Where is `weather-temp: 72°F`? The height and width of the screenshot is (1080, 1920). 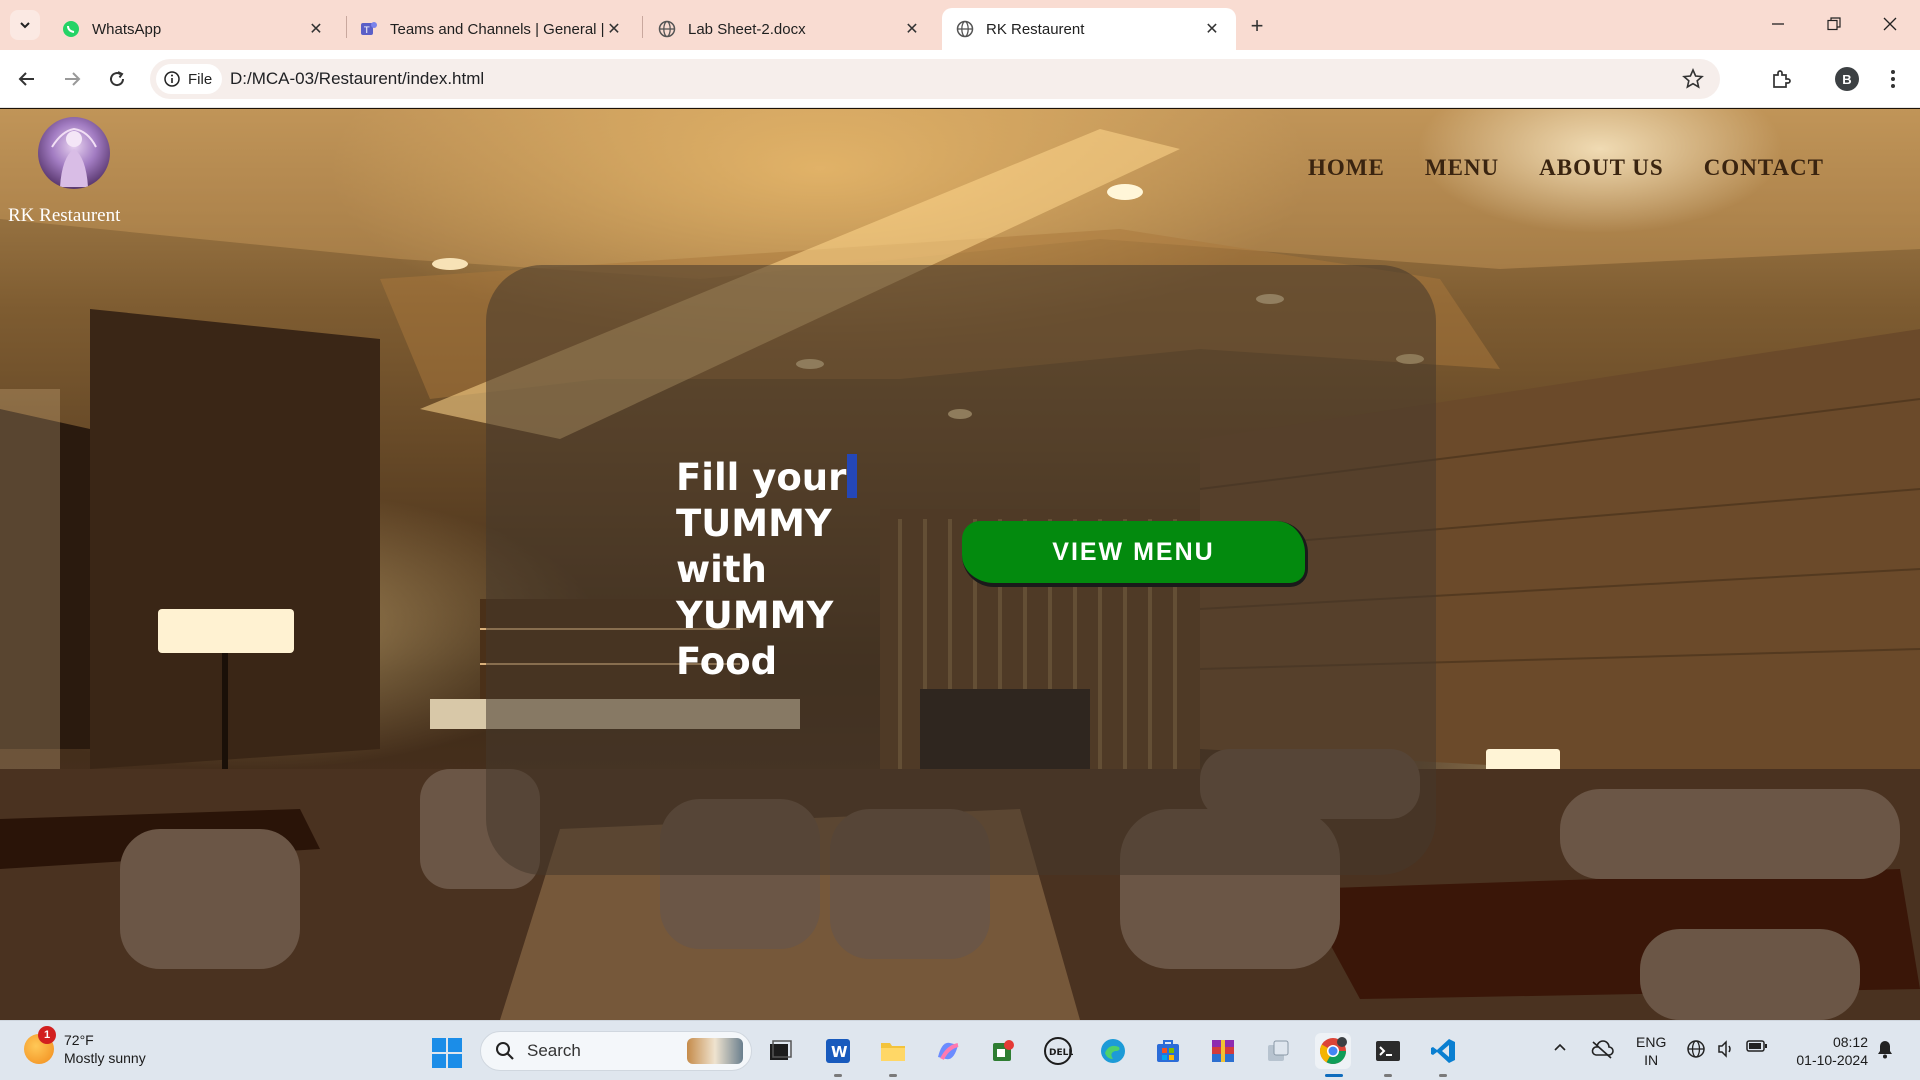 weather-temp: 72°F is located at coordinates (79, 1040).